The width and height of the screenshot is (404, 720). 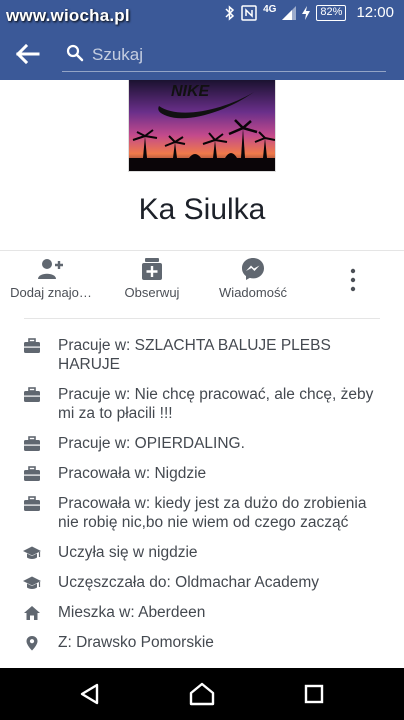 What do you see at coordinates (191, 91) in the screenshot?
I see `svg-text: NIKE` at bounding box center [191, 91].